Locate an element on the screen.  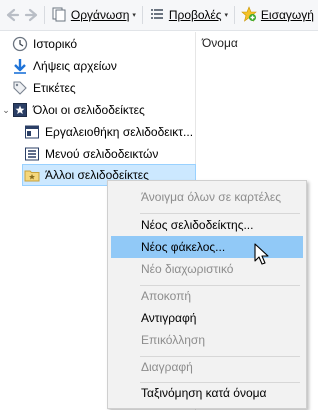
menu-item-sort-by-name: Ταξινόμηση κατά όνομα is located at coordinates (207, 393).